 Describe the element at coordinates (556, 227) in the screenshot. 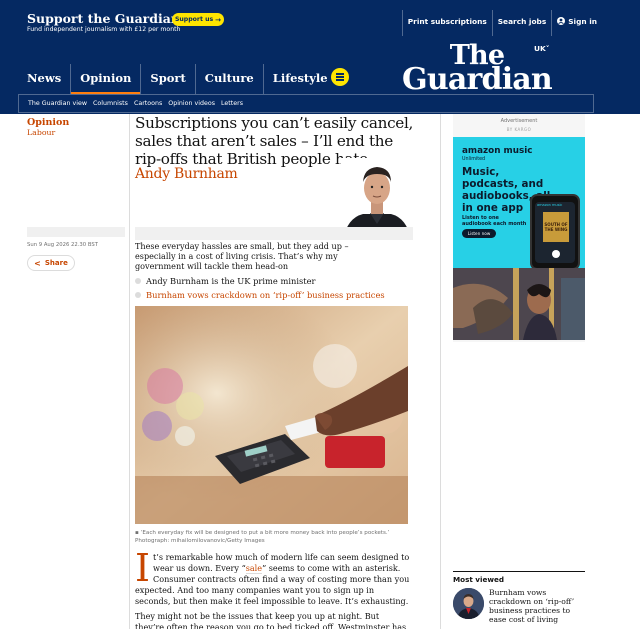

I see `audiobook-cover: SOUTH OF THE WING` at that location.